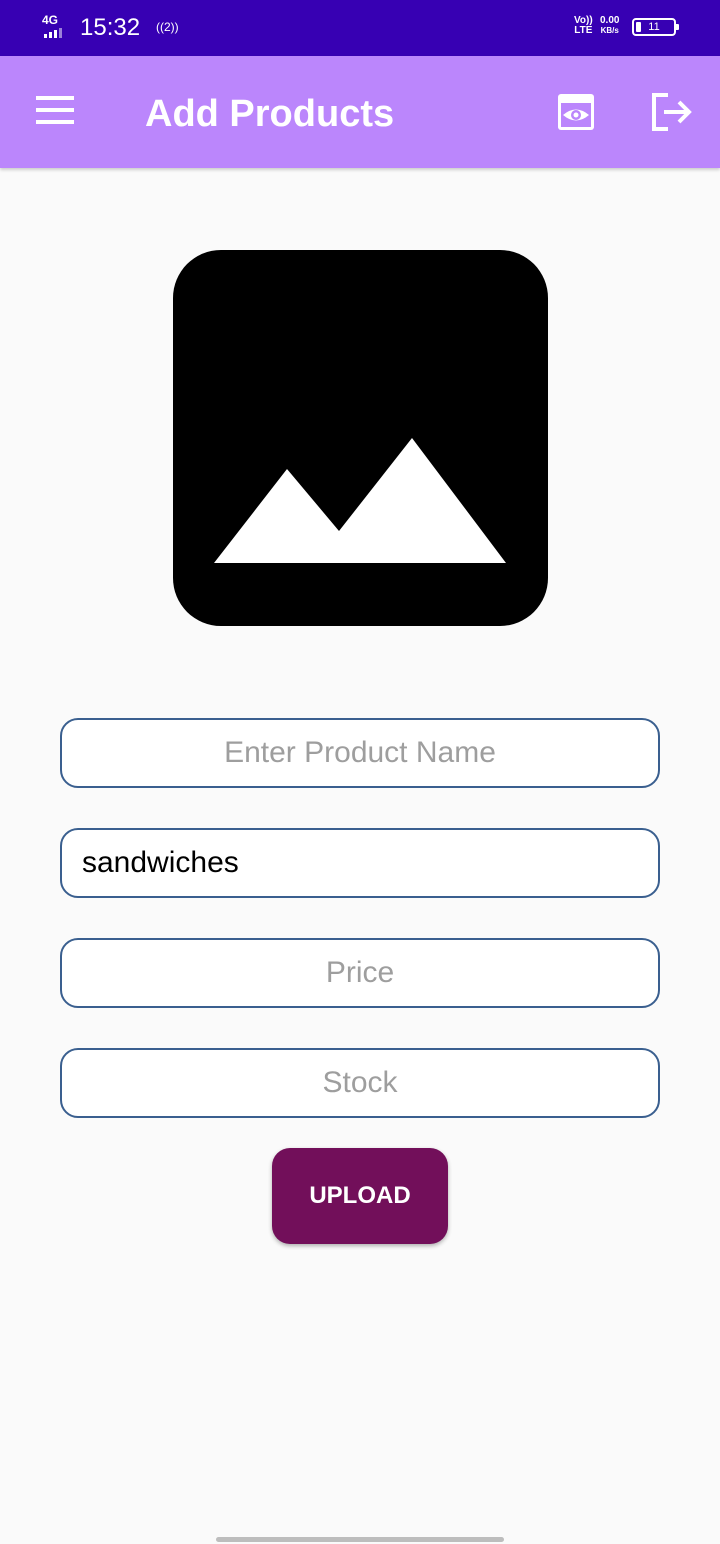 Image resolution: width=720 pixels, height=1544 pixels. What do you see at coordinates (360, 1083) in the screenshot?
I see `stock-input` at bounding box center [360, 1083].